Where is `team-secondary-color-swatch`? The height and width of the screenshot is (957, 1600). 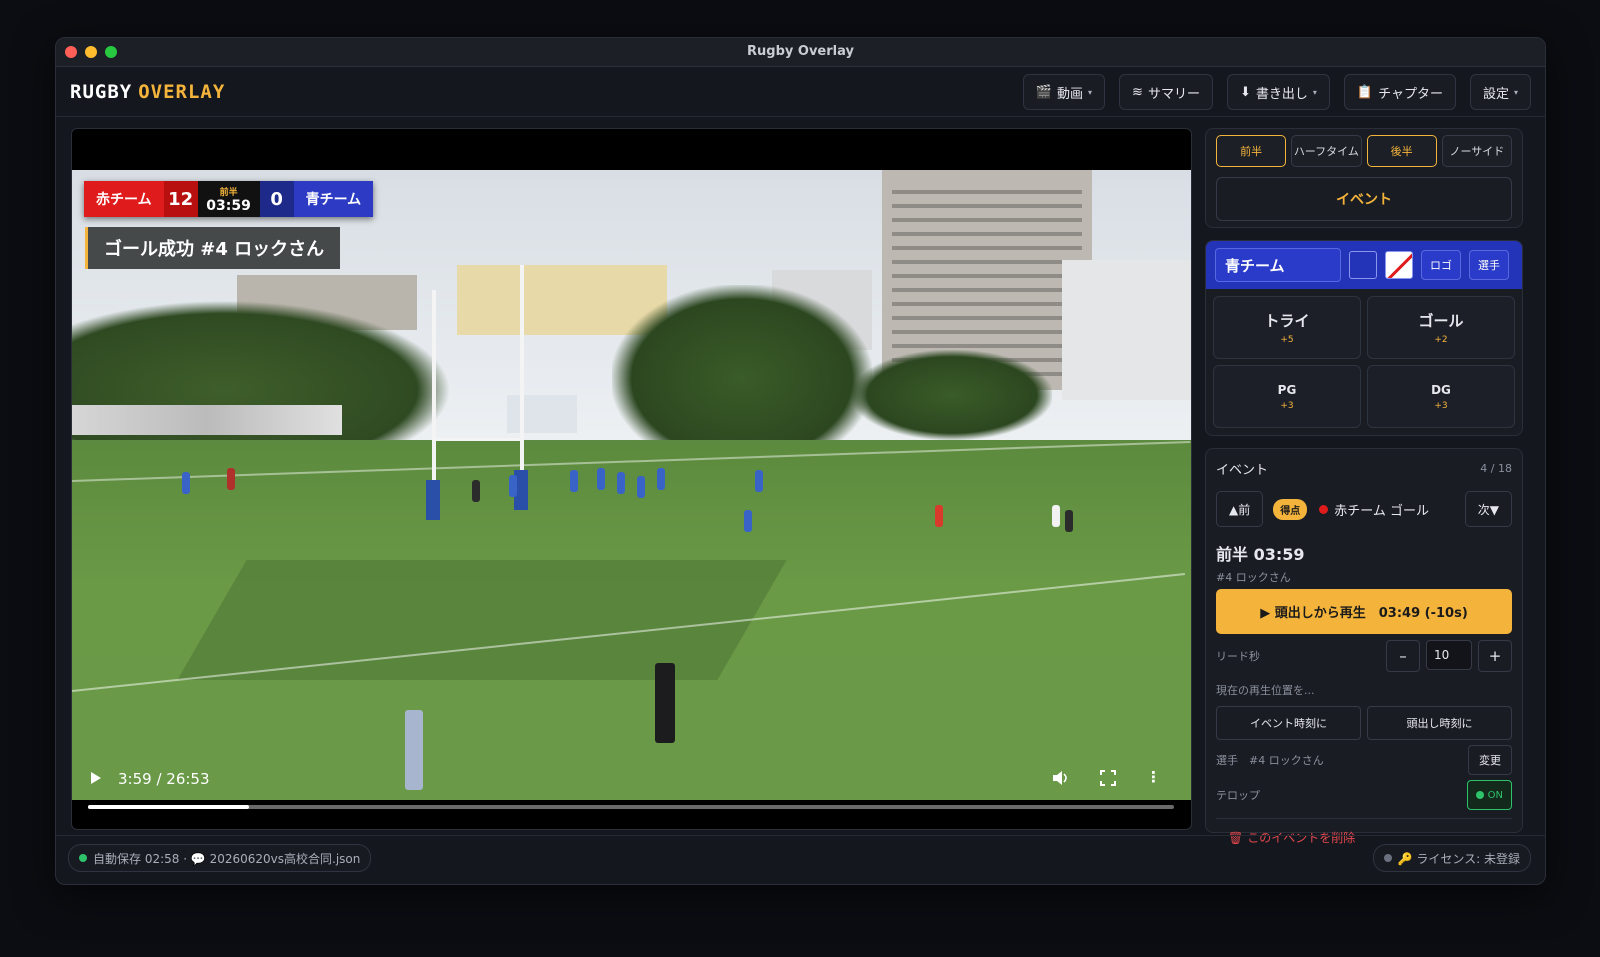 team-secondary-color-swatch is located at coordinates (1399, 265).